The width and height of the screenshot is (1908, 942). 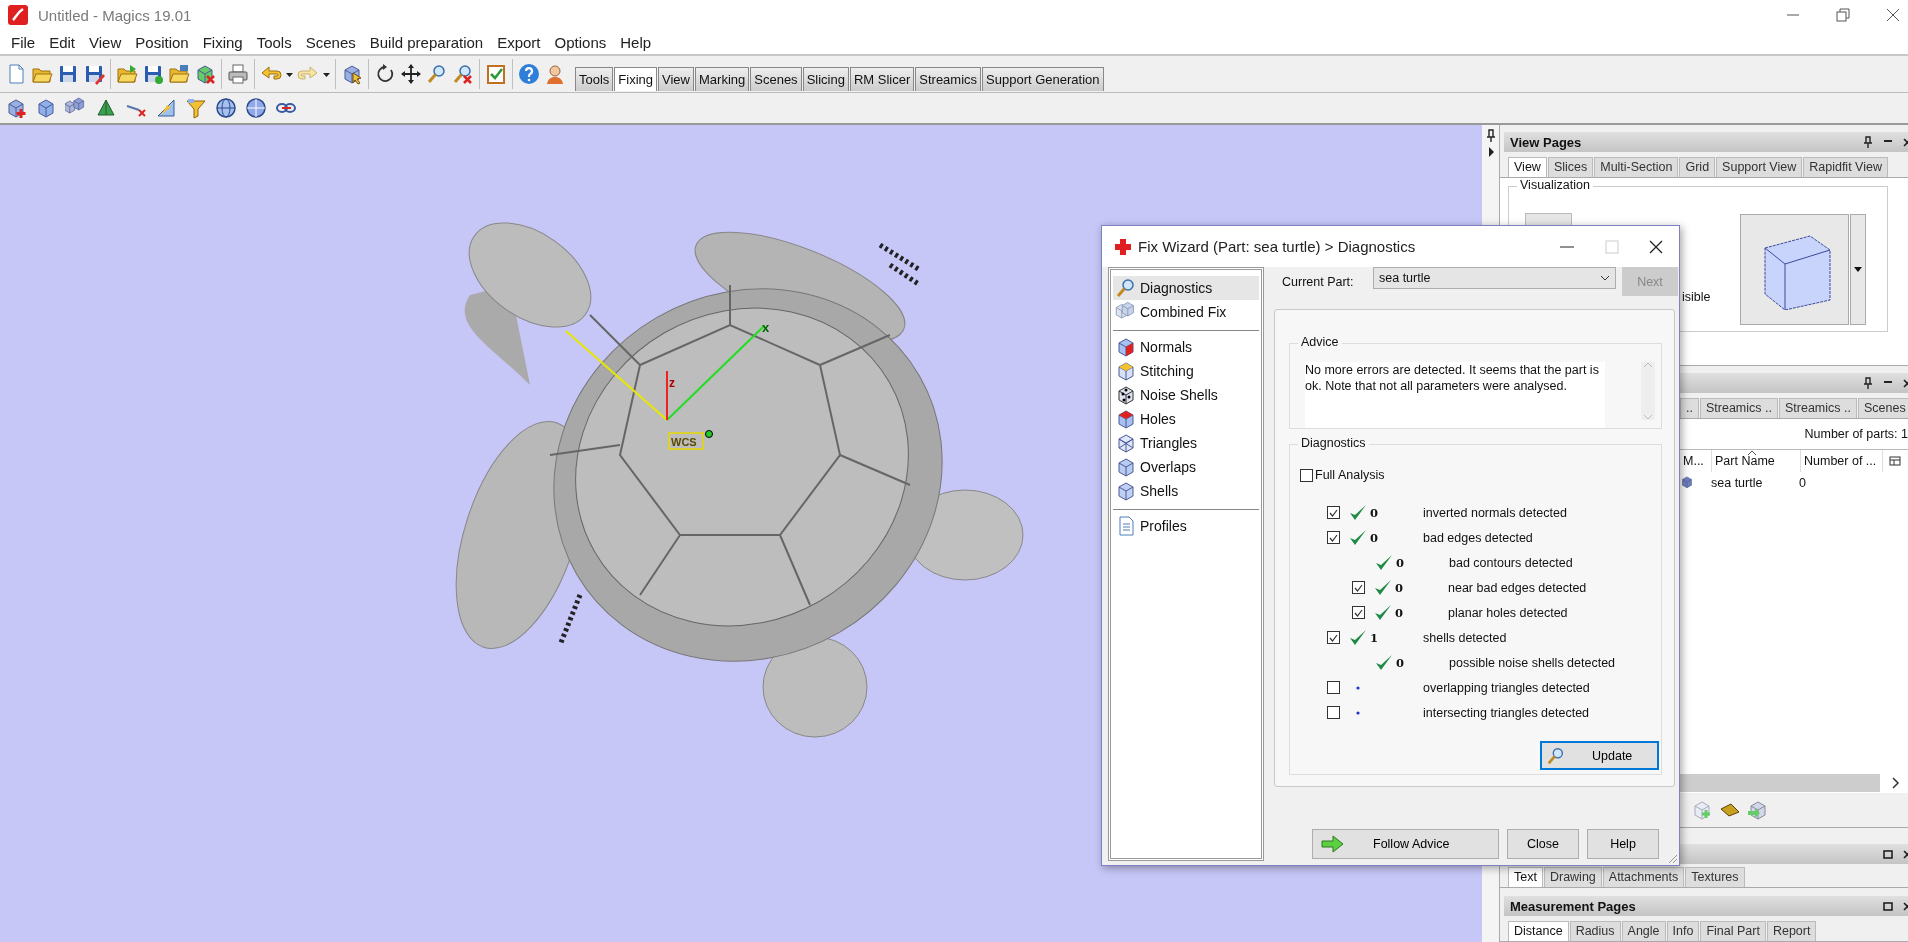 What do you see at coordinates (529, 74) in the screenshot?
I see `help-icon` at bounding box center [529, 74].